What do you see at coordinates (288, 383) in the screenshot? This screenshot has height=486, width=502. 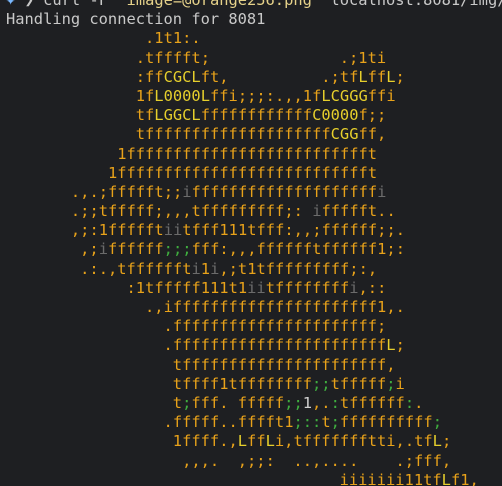 I see `ascii-art-row: tffff1tffffffff;;tfffff;i` at bounding box center [288, 383].